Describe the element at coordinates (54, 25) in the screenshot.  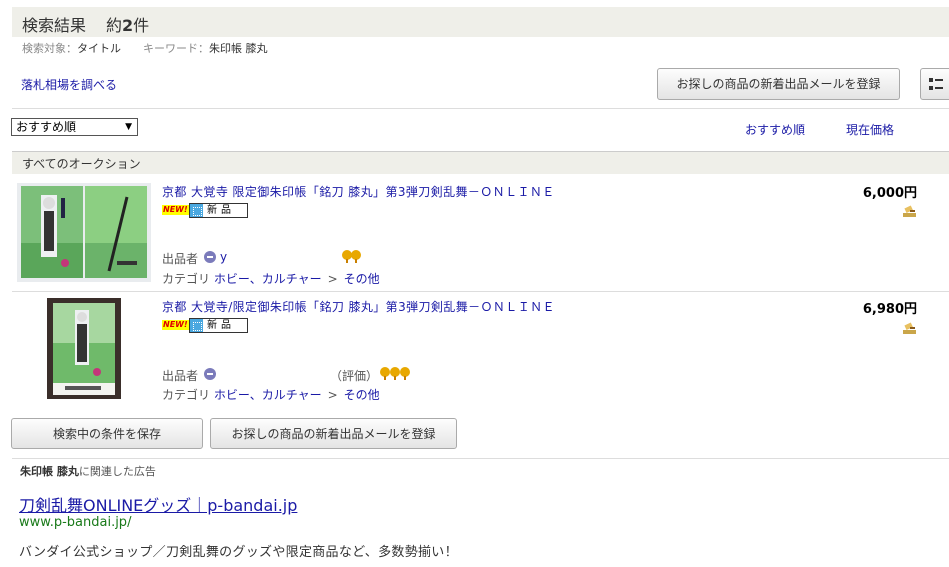
I see `page-title: 検索結果` at that location.